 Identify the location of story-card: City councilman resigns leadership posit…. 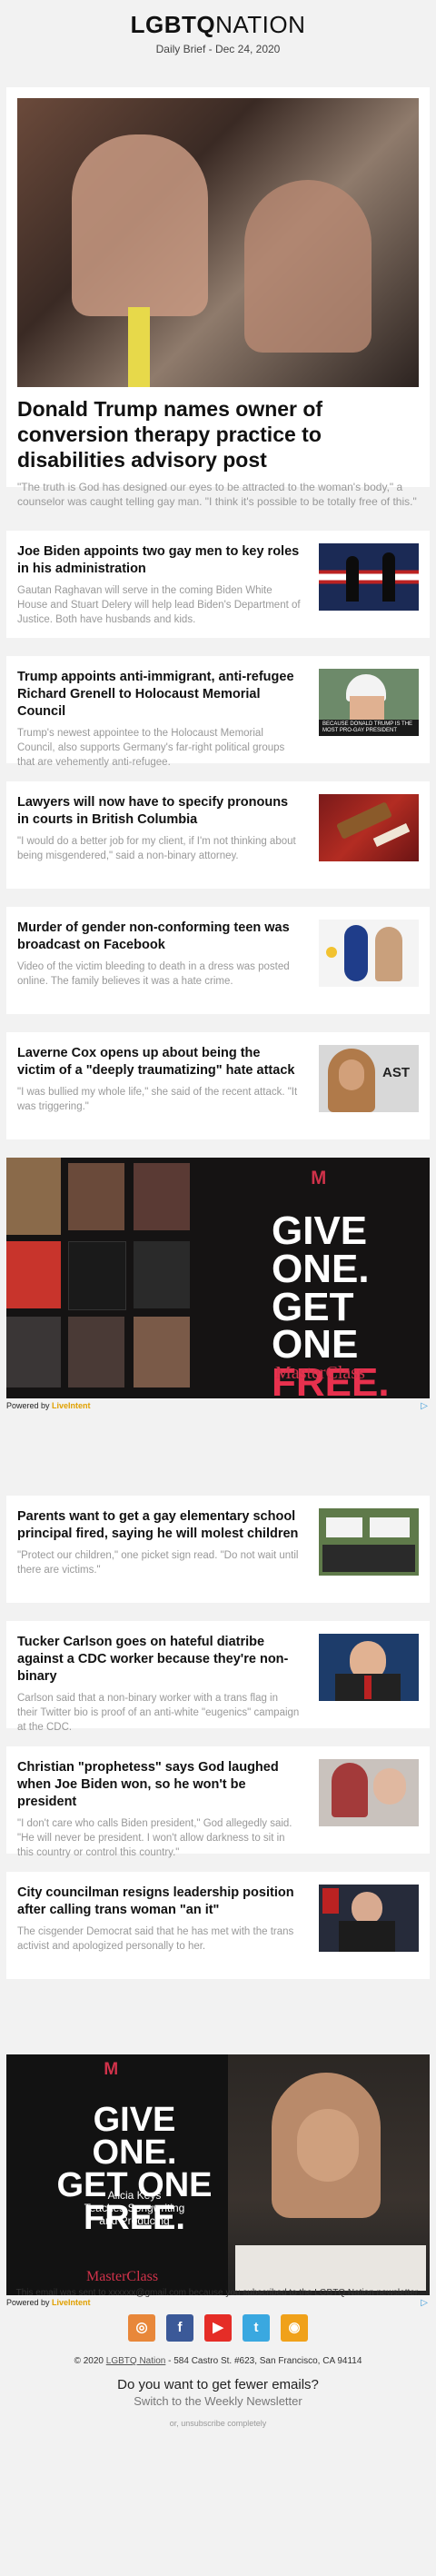
(218, 1926).